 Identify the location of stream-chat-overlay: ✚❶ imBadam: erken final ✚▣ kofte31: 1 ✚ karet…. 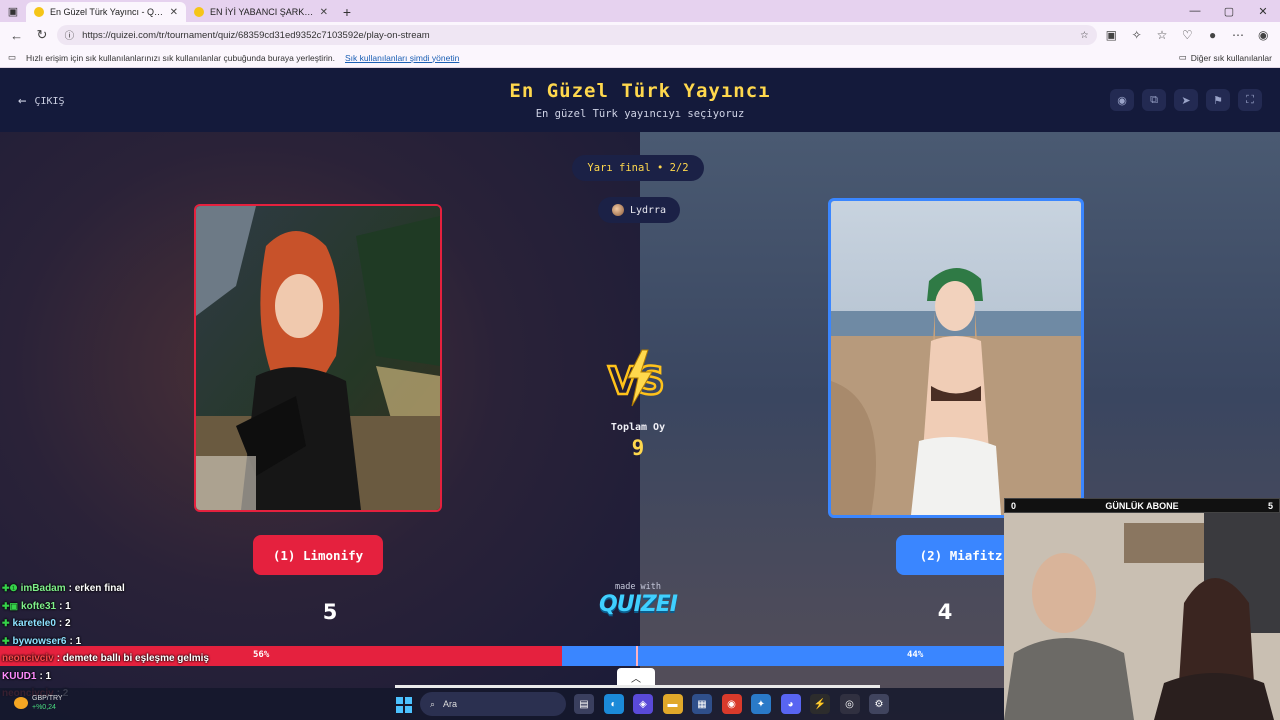
(152, 641).